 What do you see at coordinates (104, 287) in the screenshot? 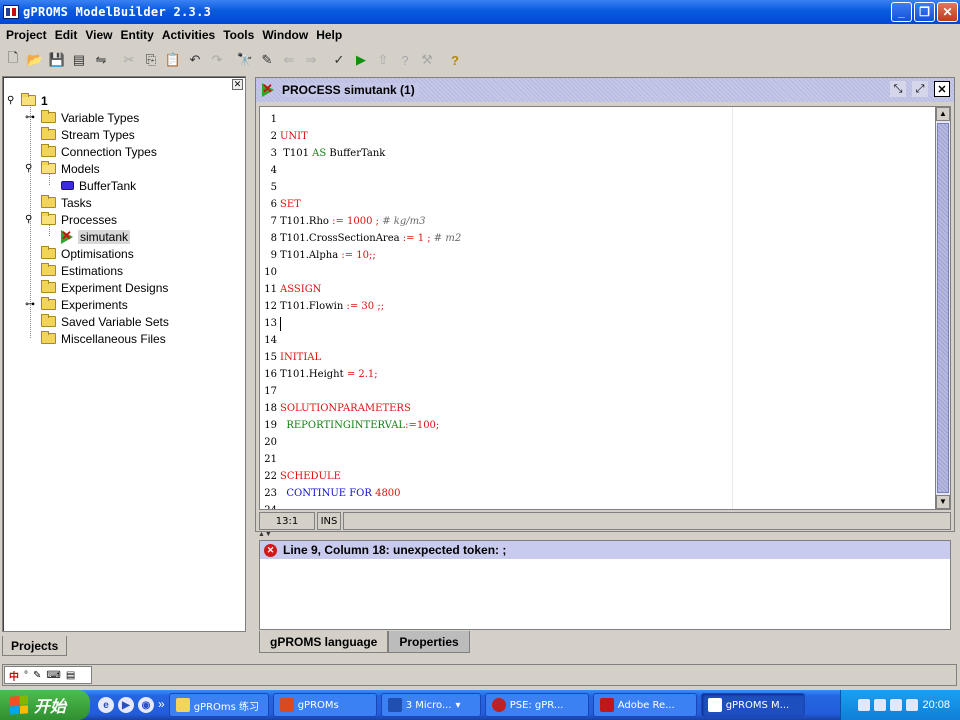
I see `tree-item-experiment-designs: Experiment Designs` at bounding box center [104, 287].